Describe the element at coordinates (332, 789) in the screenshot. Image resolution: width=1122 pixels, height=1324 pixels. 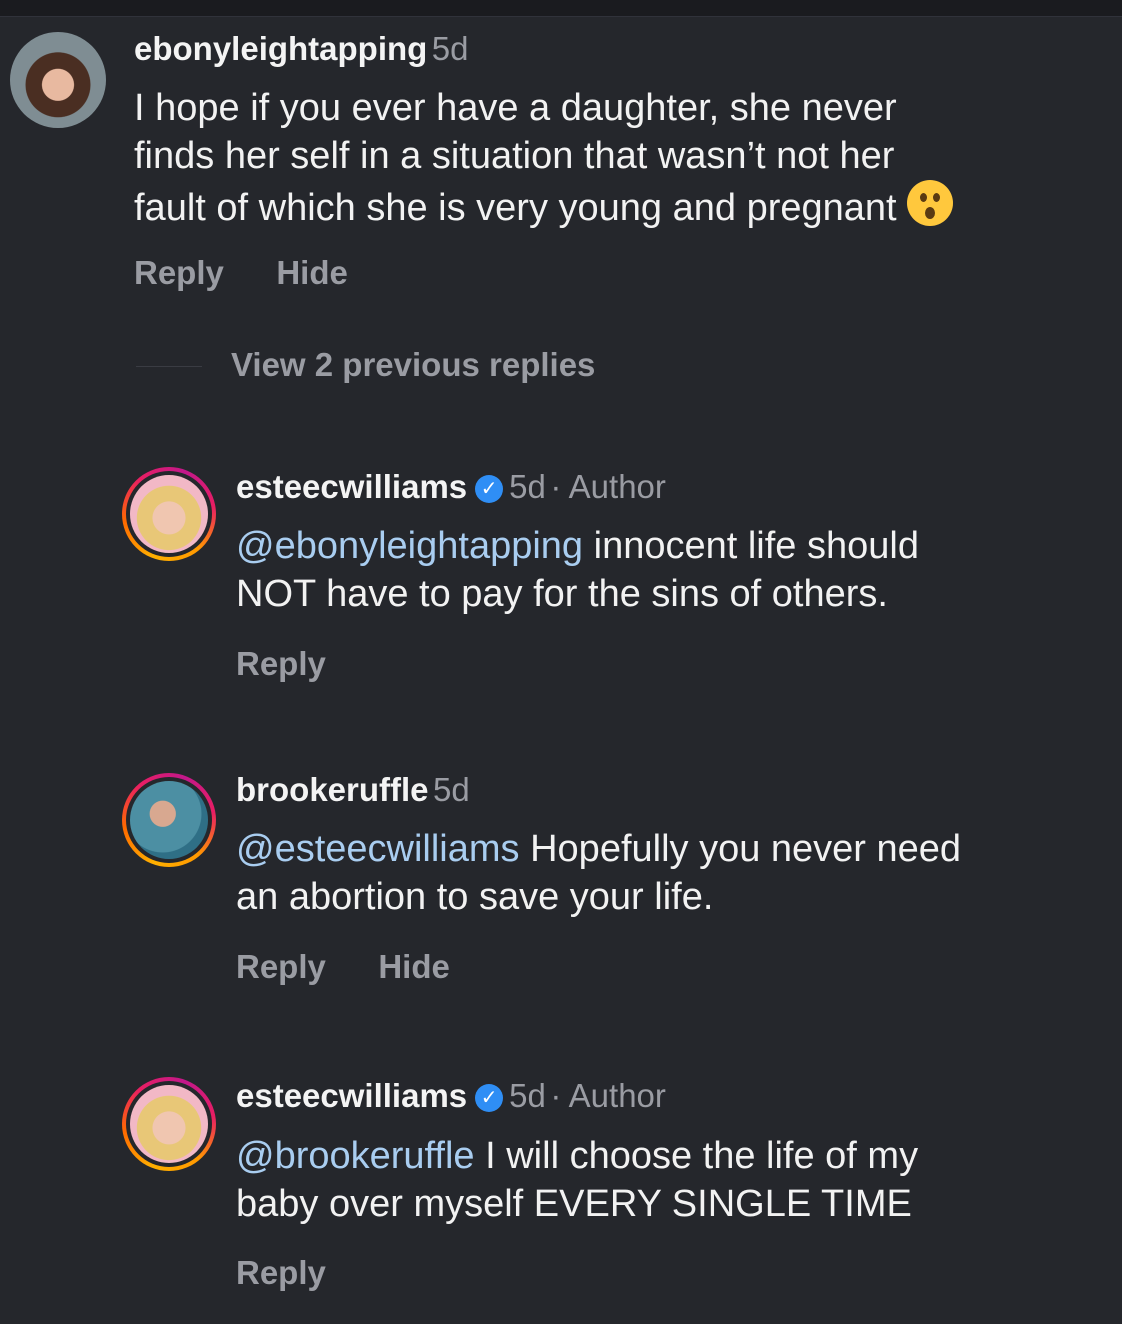
I see `username: brookeruffle` at that location.